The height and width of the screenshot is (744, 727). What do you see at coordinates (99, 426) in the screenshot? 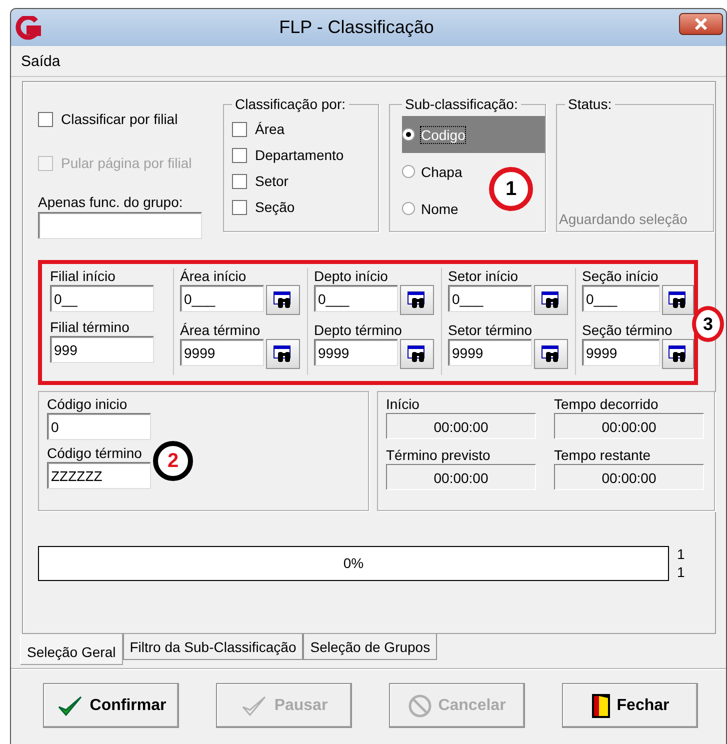
I see `input-field: 0` at bounding box center [99, 426].